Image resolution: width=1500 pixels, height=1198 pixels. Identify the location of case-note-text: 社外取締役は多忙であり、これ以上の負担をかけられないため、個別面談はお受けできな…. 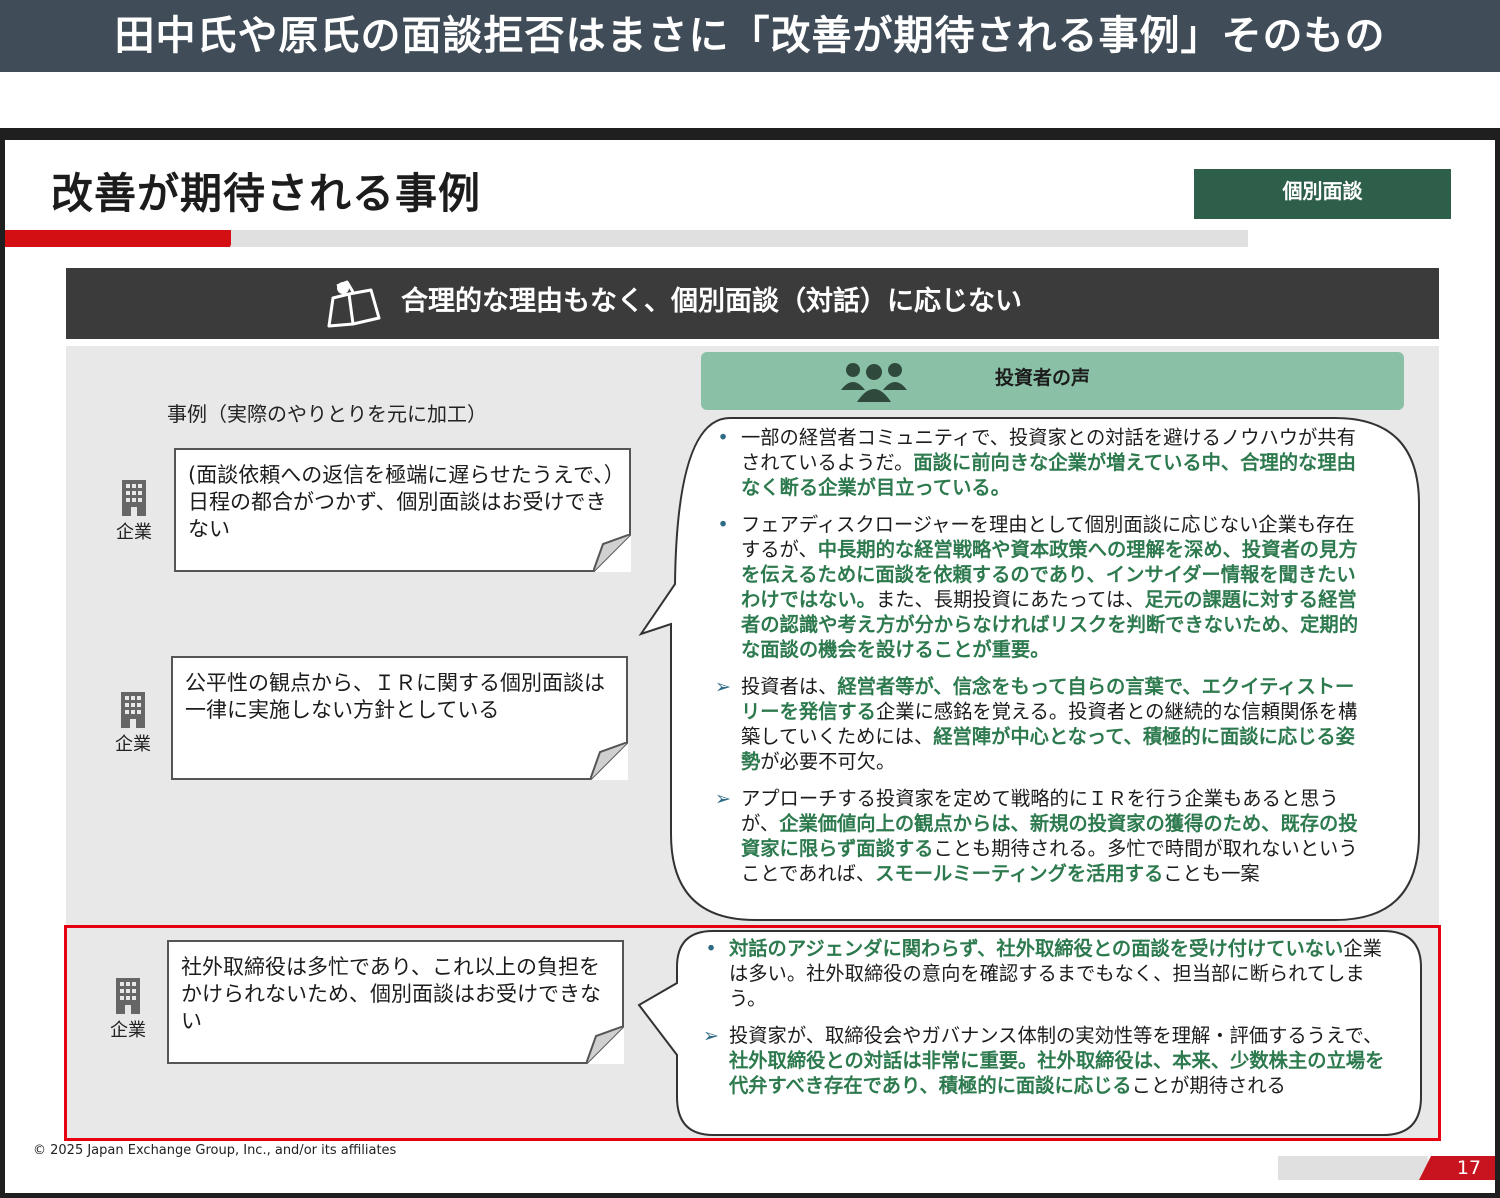
(391, 994).